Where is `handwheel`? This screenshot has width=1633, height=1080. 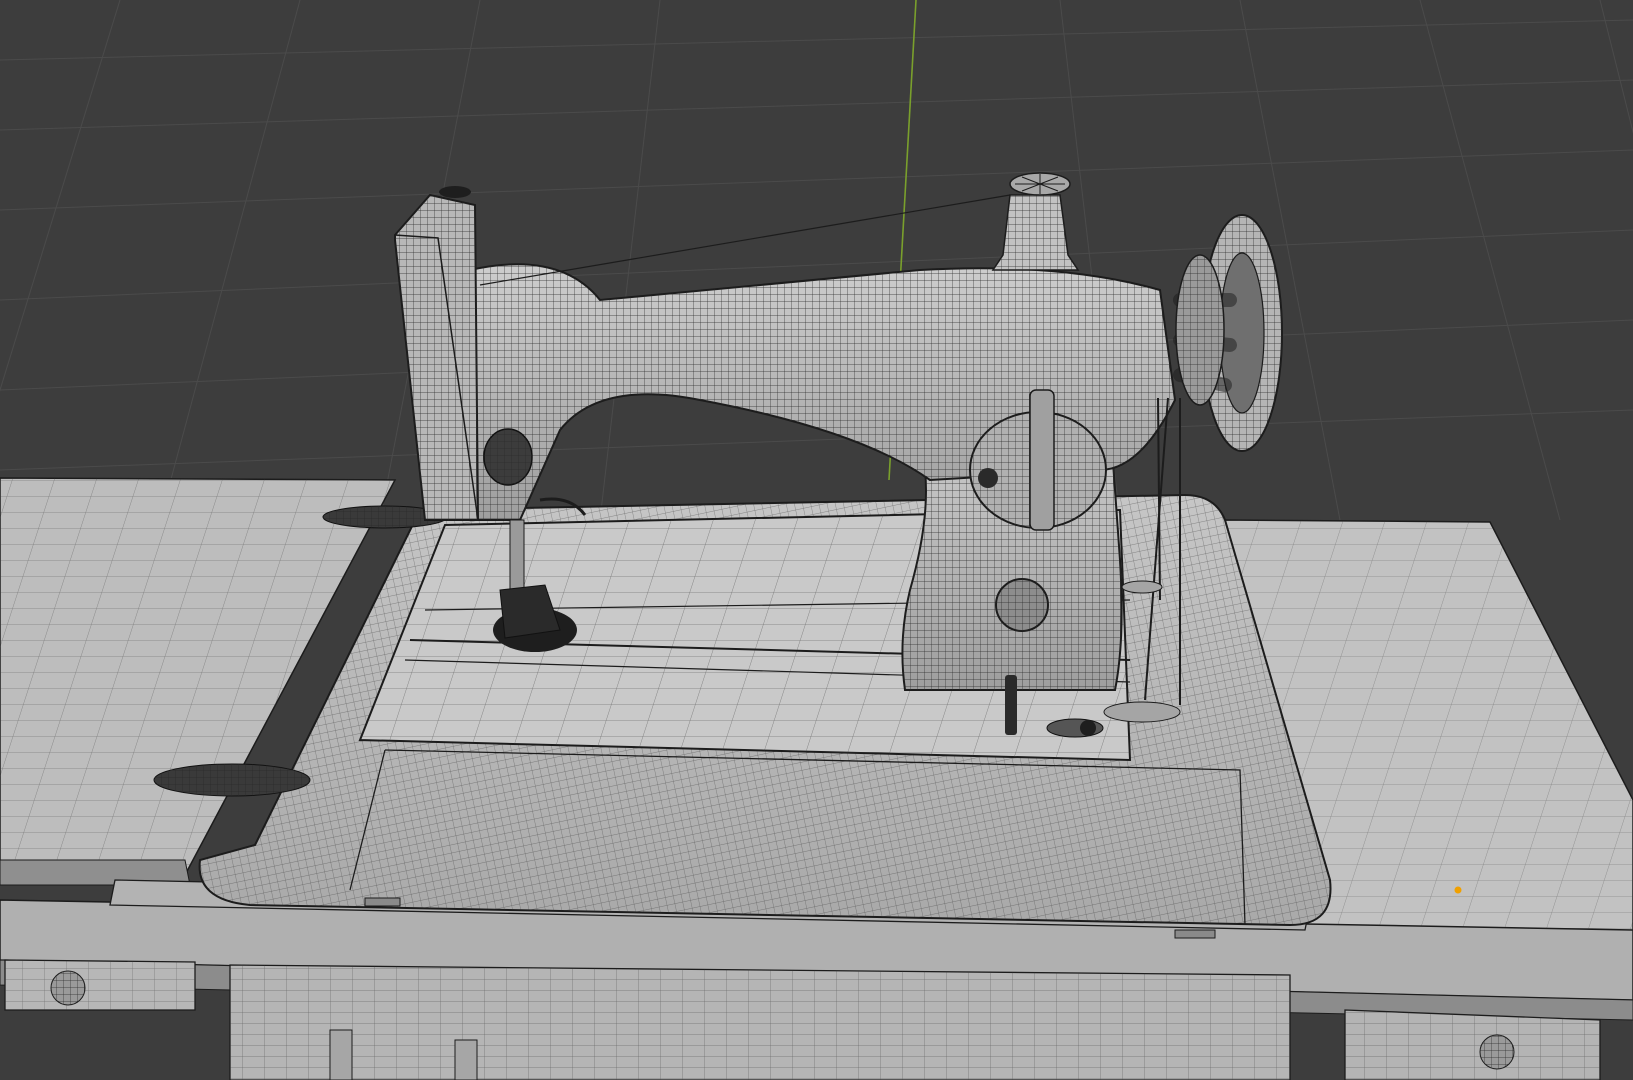 handwheel is located at coordinates (1228, 333).